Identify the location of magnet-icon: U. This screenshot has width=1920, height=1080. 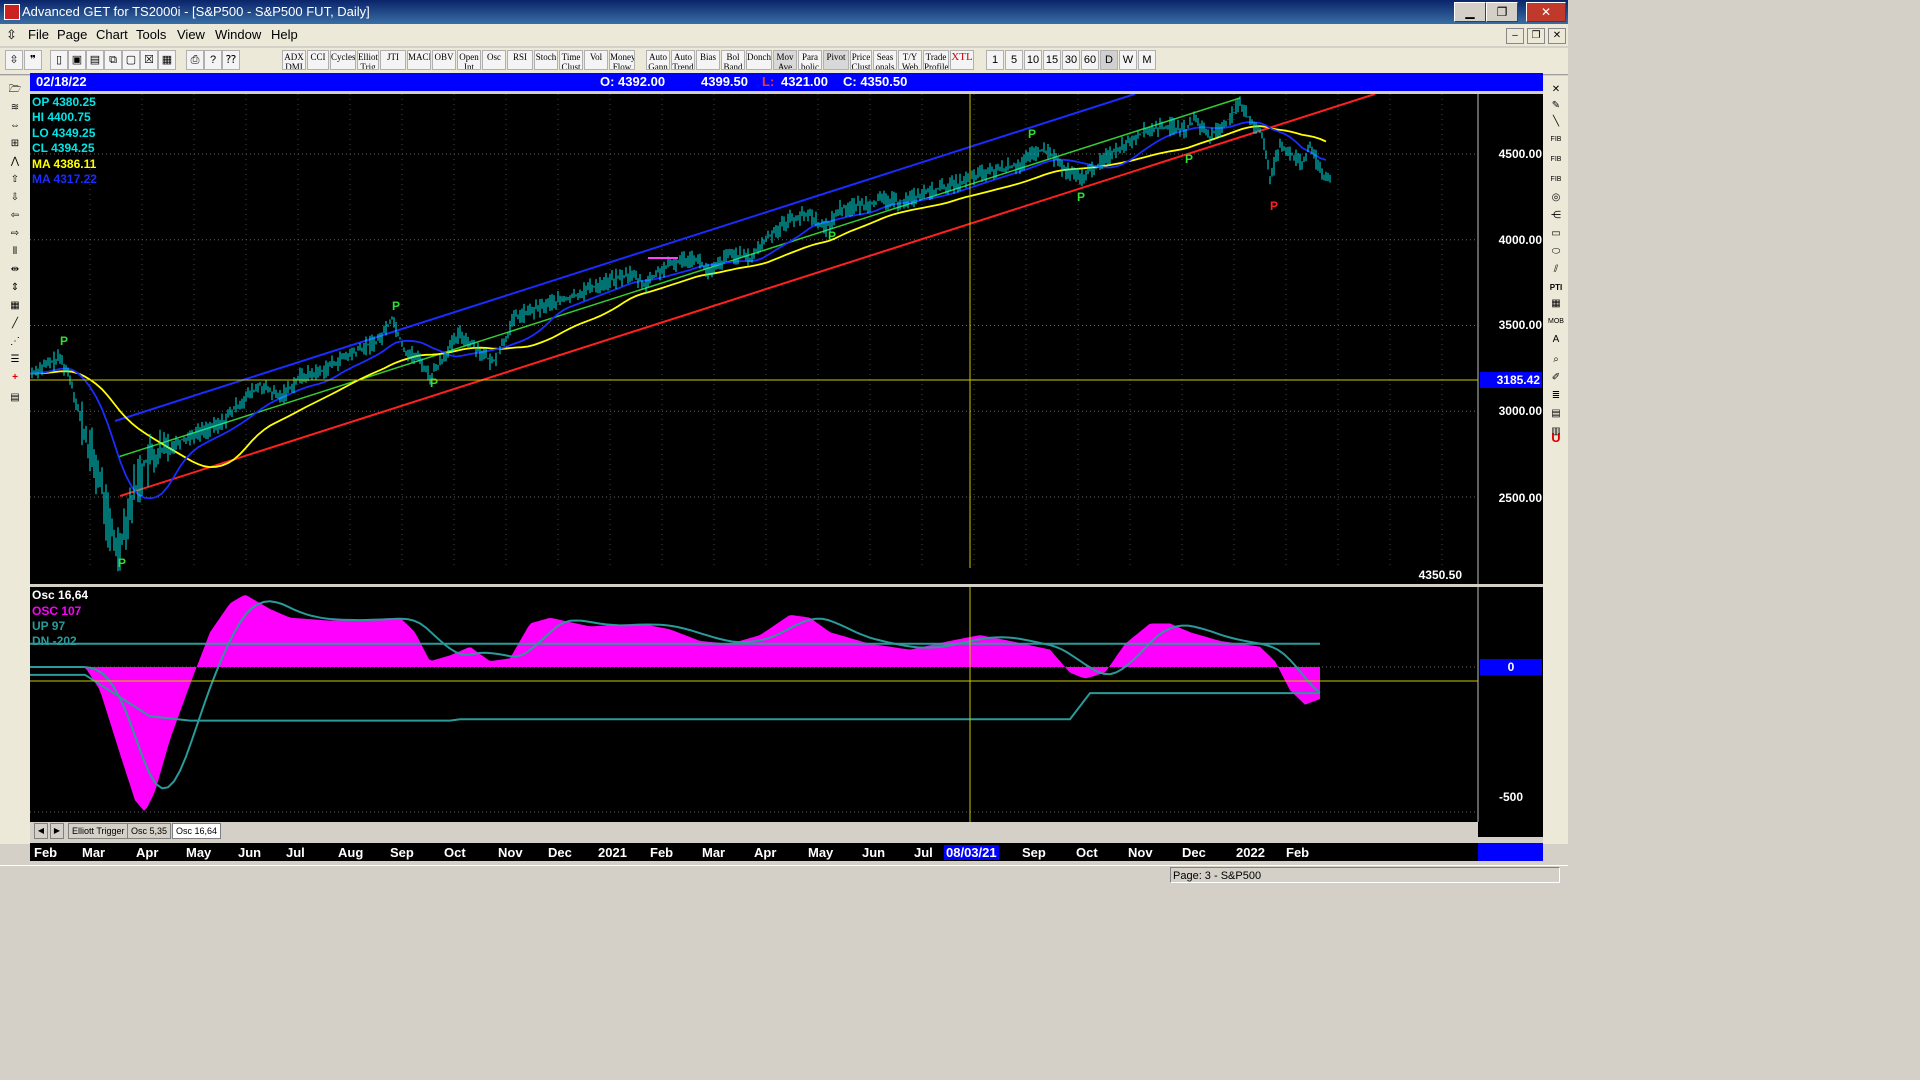
(1556, 438).